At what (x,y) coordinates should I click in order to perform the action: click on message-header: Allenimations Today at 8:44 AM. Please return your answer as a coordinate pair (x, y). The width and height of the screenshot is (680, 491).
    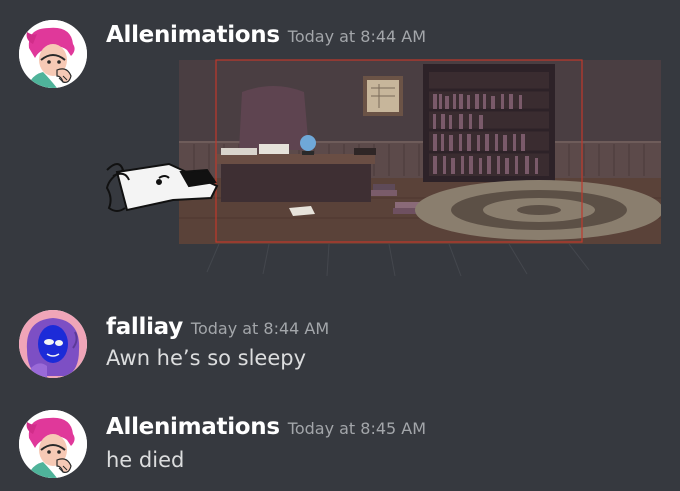
    Looking at the image, I should click on (266, 35).